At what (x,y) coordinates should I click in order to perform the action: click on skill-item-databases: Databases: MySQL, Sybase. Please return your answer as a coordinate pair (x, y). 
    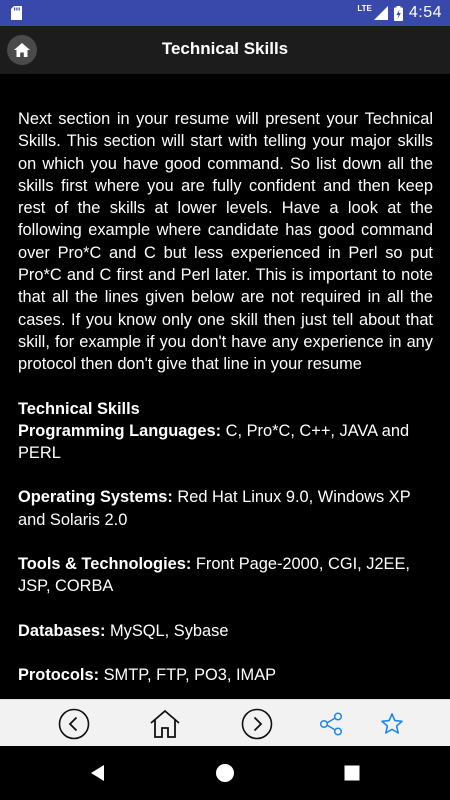
    Looking at the image, I should click on (225, 631).